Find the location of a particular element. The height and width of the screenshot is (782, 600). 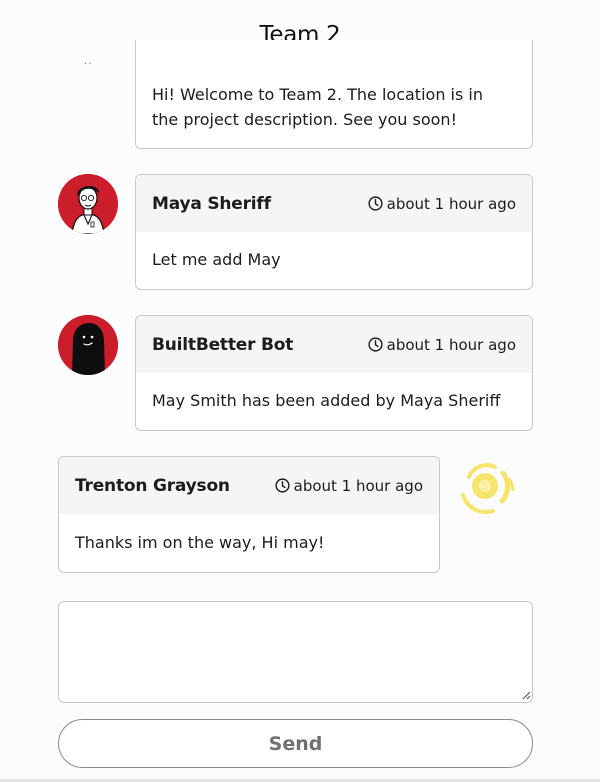

send-button: Send is located at coordinates (295, 743).